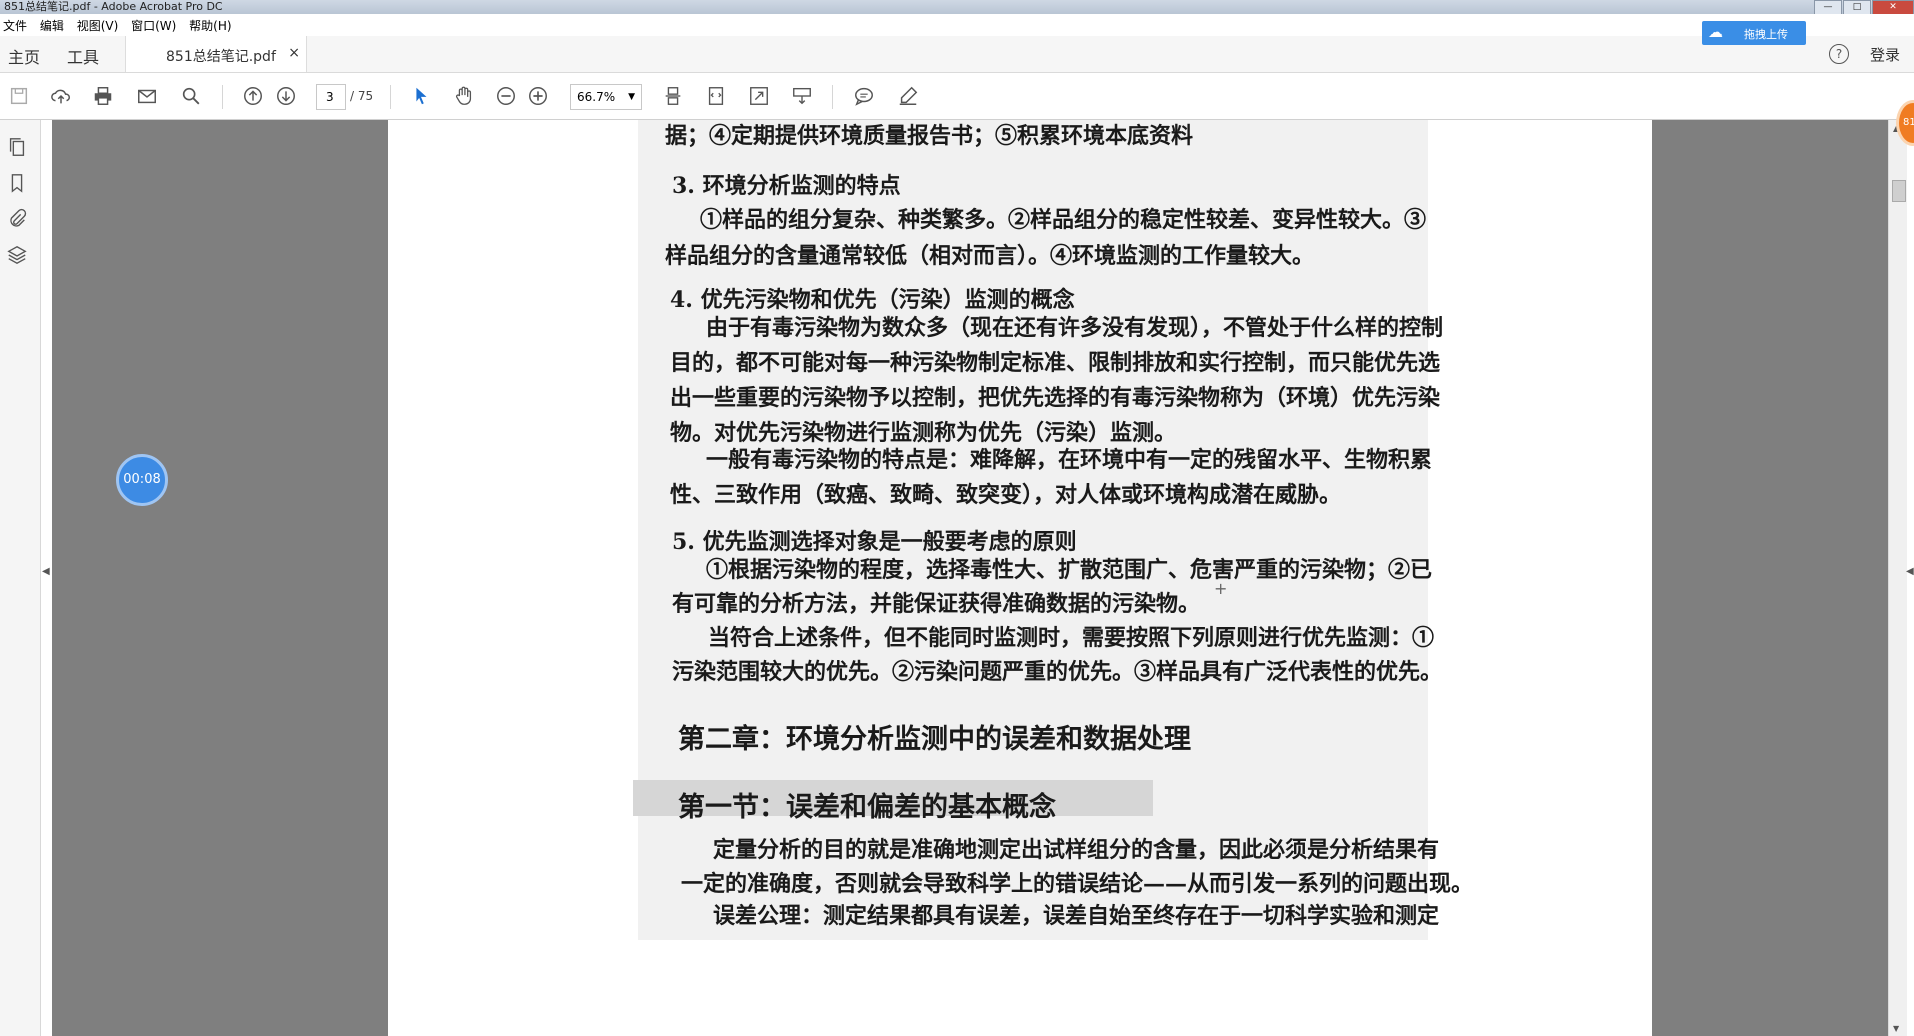 The width and height of the screenshot is (1914, 1036). What do you see at coordinates (17, 183) in the screenshot?
I see `bookmark-icon` at bounding box center [17, 183].